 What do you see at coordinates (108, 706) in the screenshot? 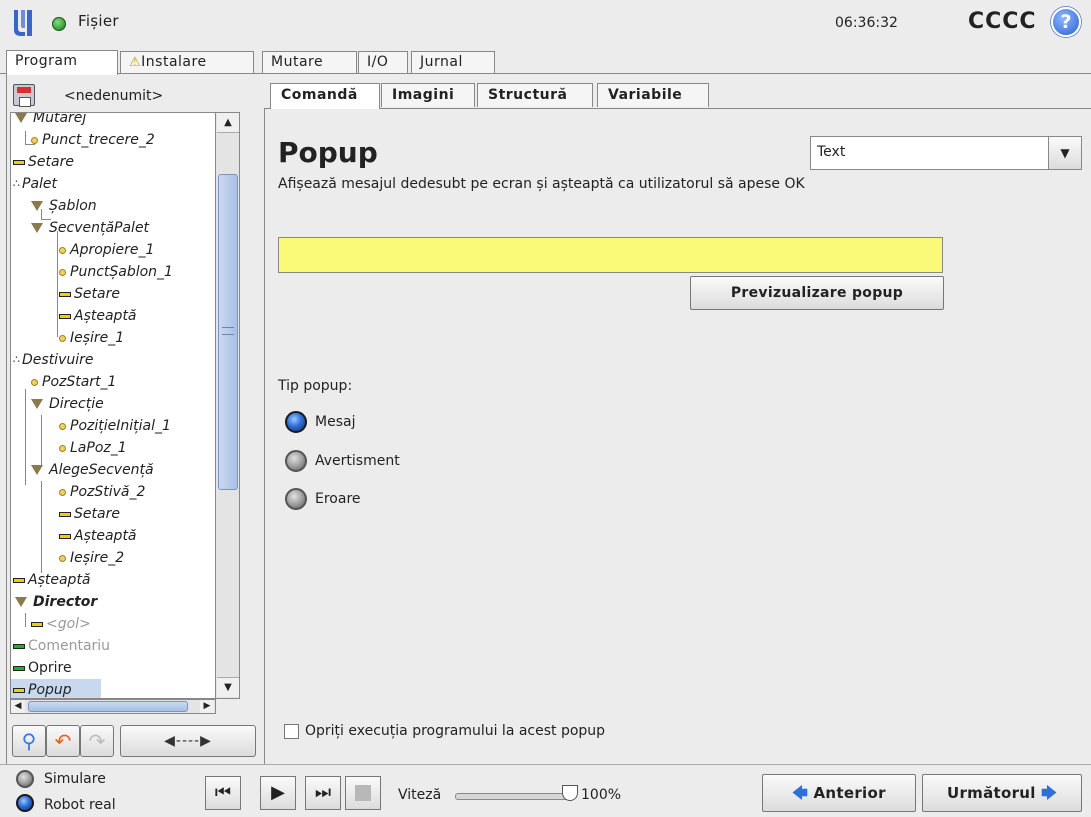
I see `hscrollbar-thumb` at bounding box center [108, 706].